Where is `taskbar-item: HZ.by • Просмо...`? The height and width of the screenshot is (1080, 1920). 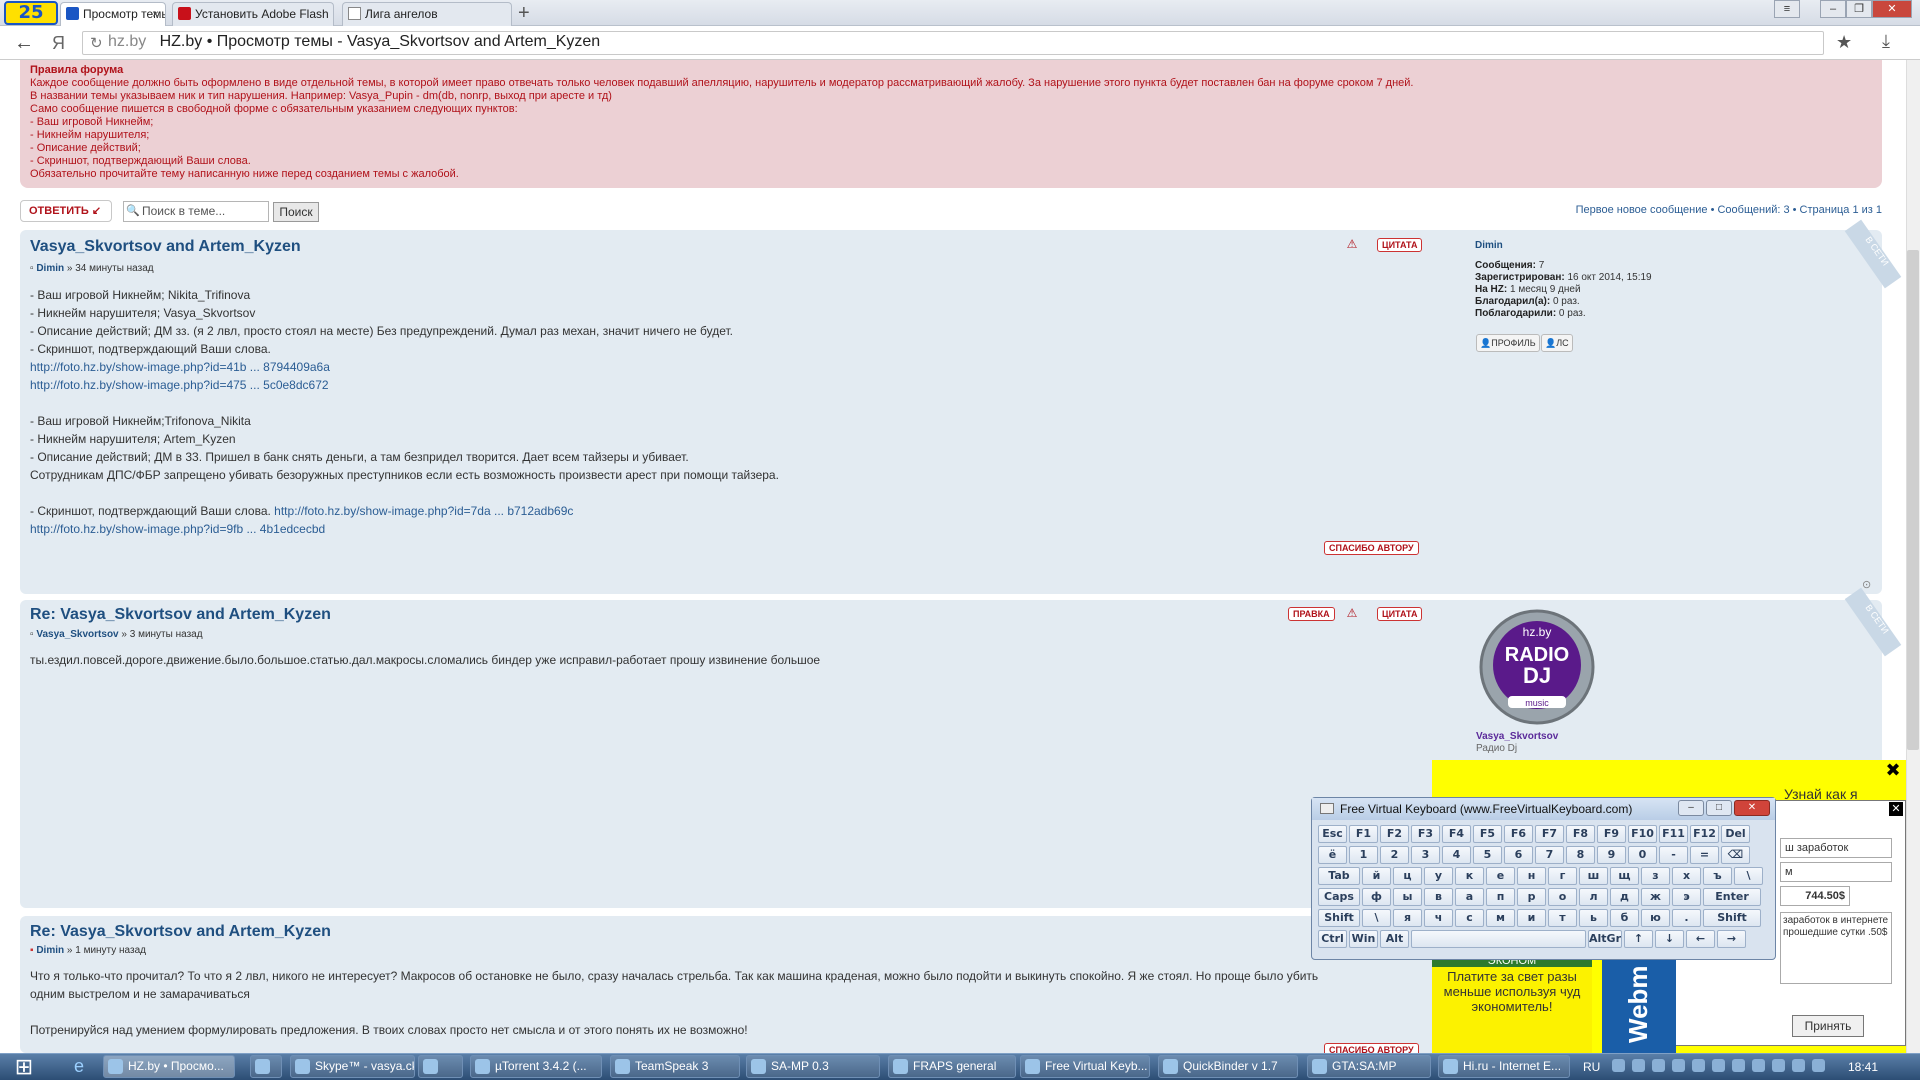
taskbar-item: HZ.by • Просмо... is located at coordinates (169, 1066).